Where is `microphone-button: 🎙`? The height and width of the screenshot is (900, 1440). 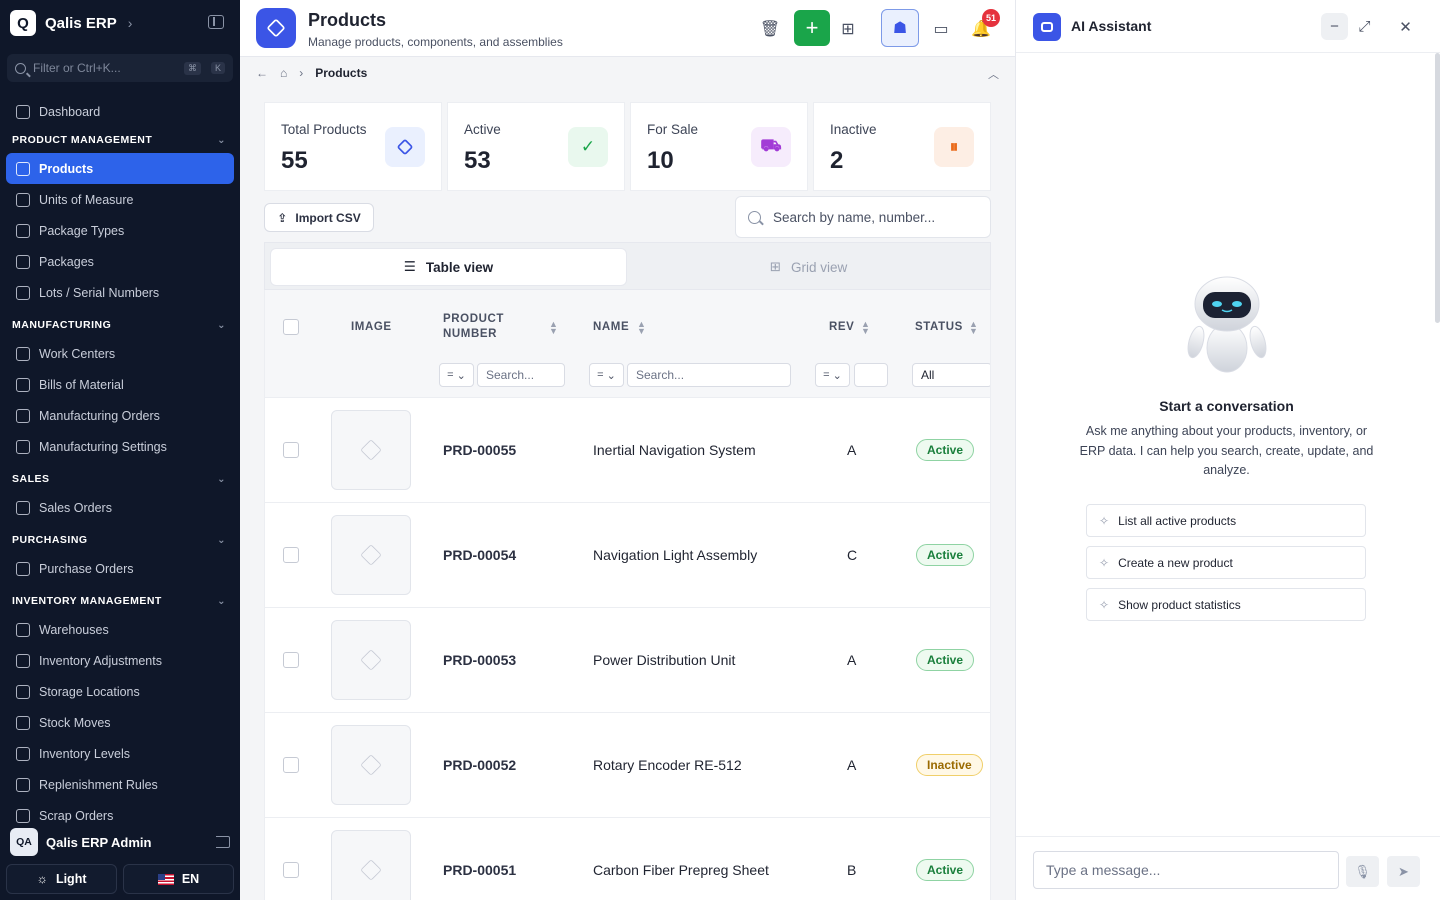
microphone-button: 🎙 is located at coordinates (1362, 871).